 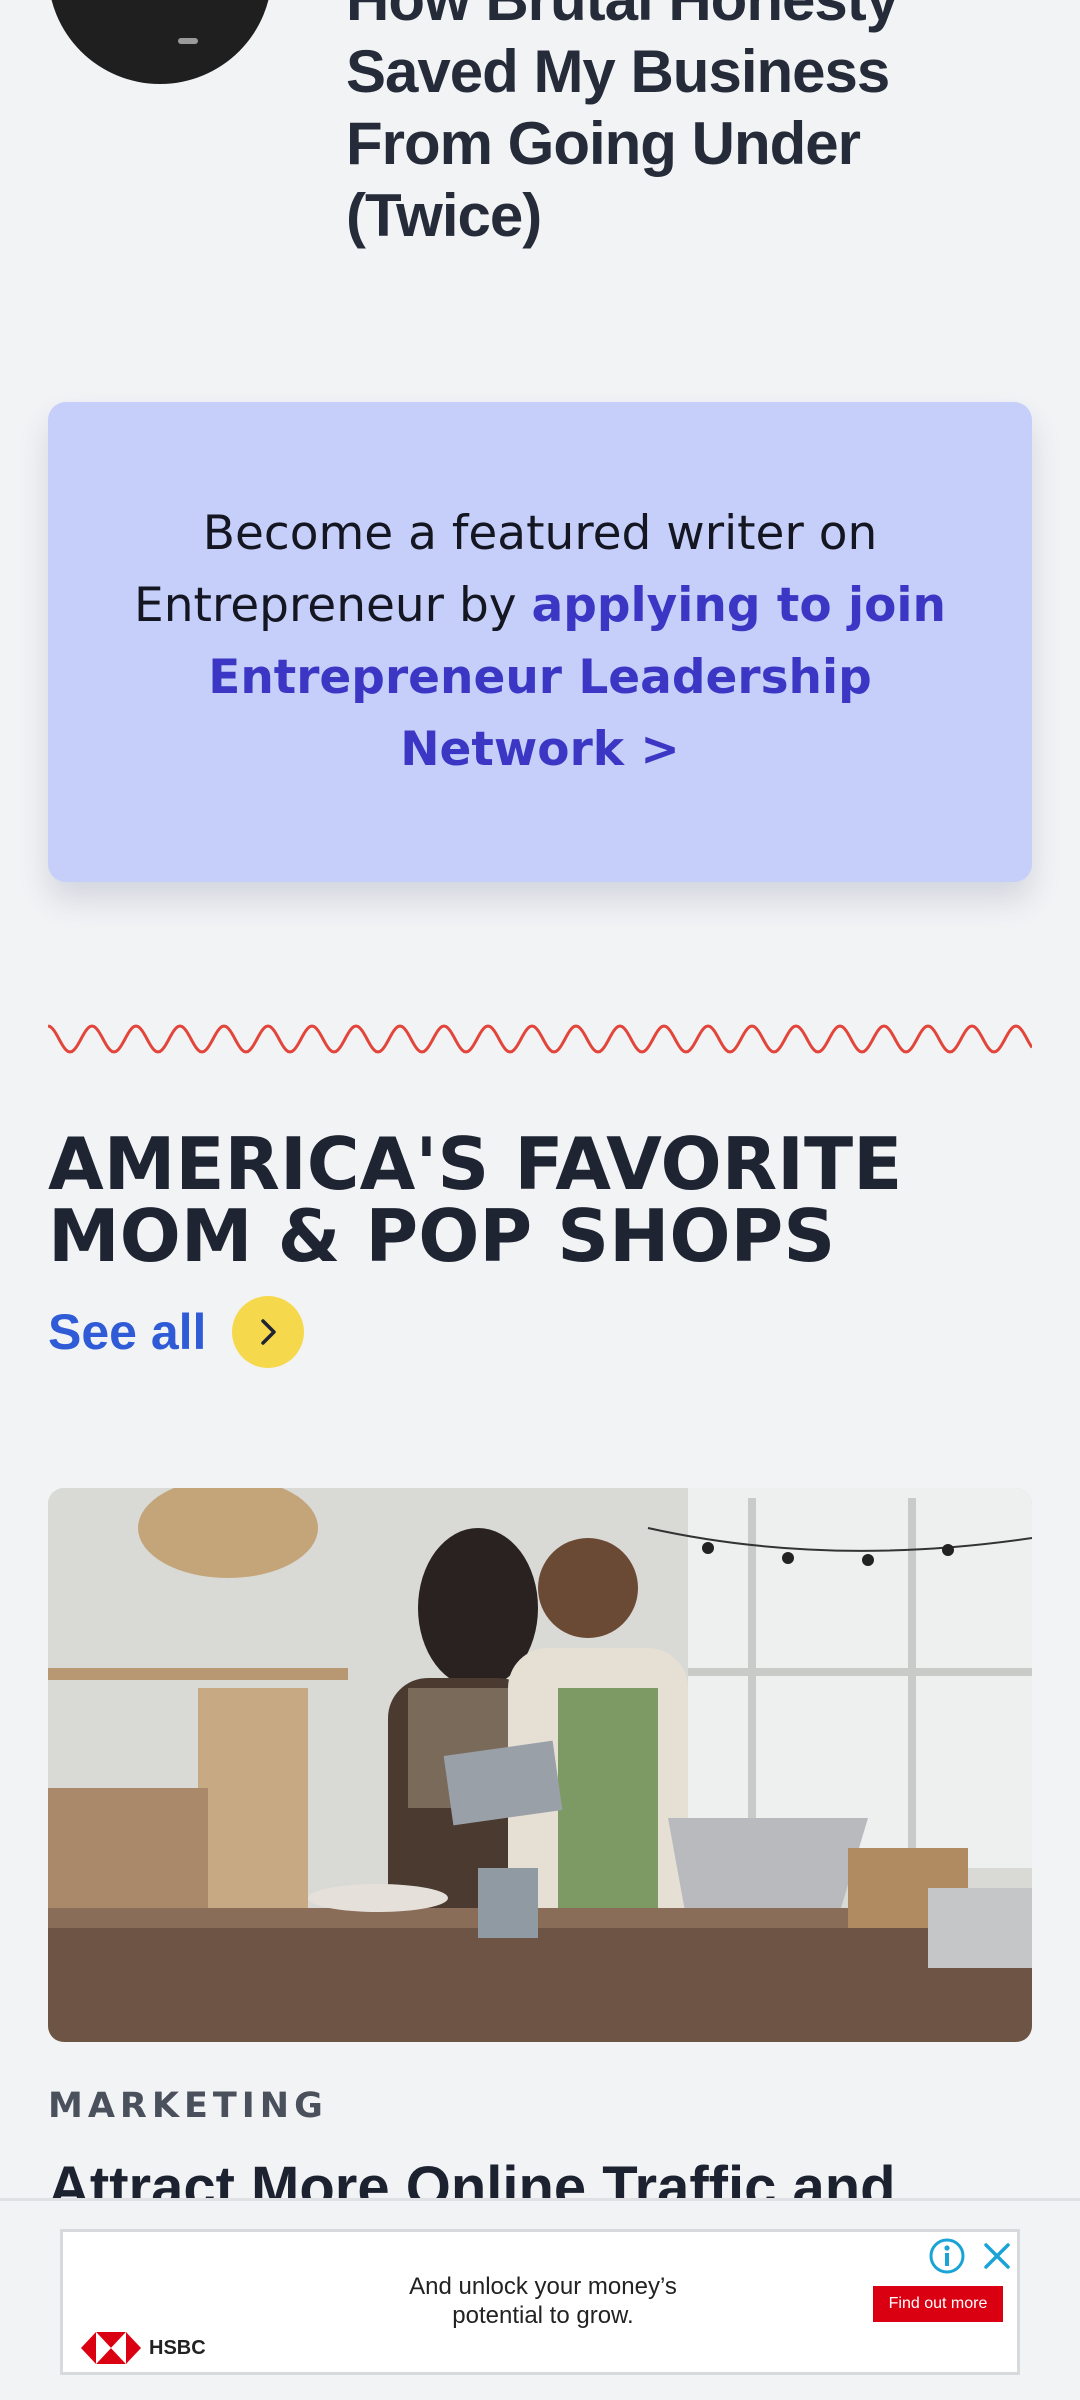 What do you see at coordinates (143, 2348) in the screenshot?
I see `ad-brand: HSBC` at bounding box center [143, 2348].